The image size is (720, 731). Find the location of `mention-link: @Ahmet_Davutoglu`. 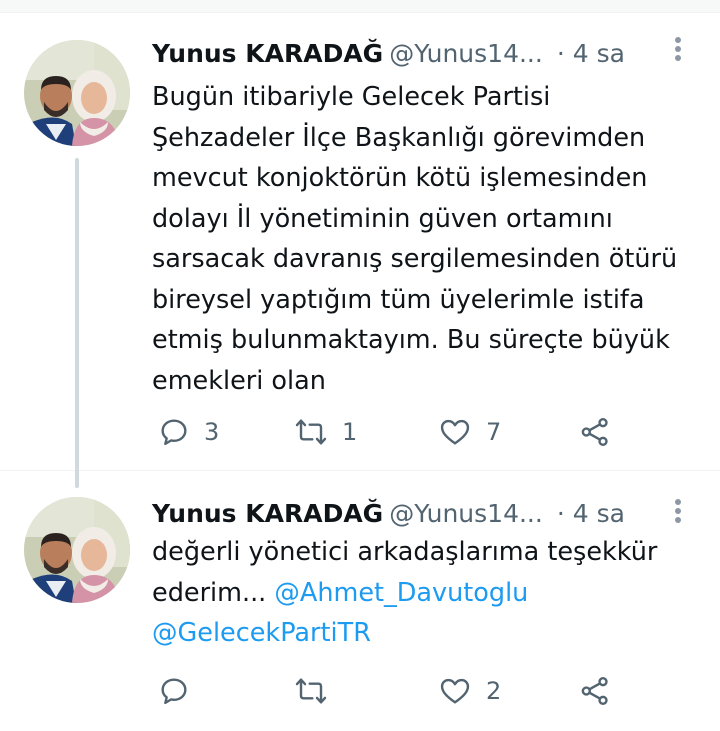

mention-link: @Ahmet_Davutoglu is located at coordinates (401, 593).